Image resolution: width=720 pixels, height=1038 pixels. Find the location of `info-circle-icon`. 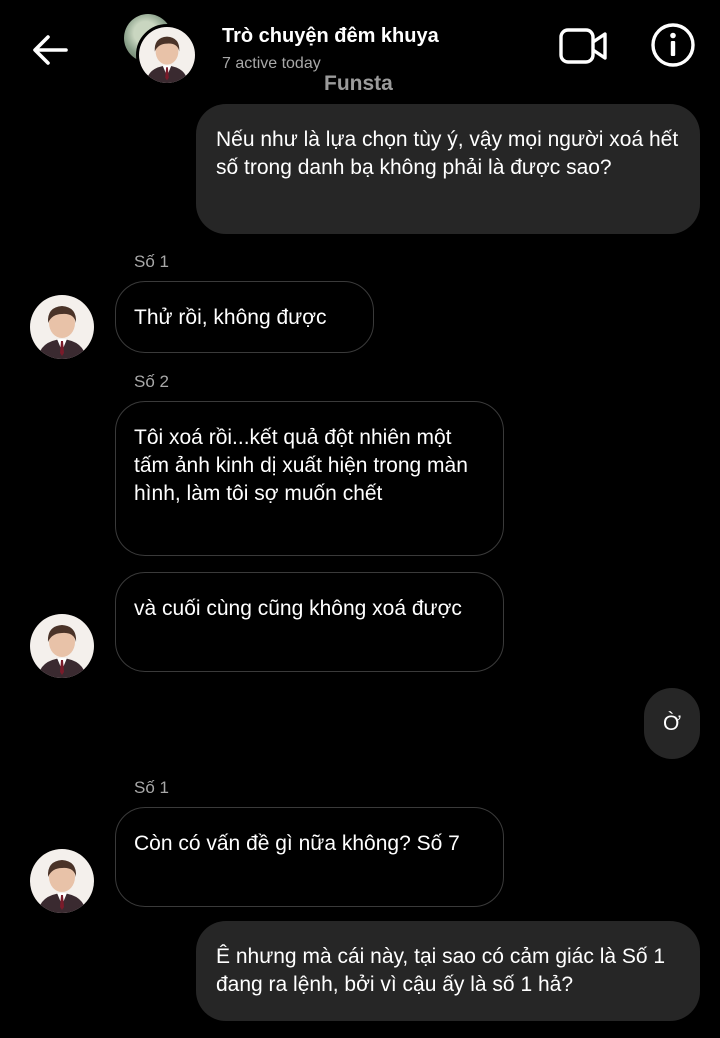

info-circle-icon is located at coordinates (673, 45).